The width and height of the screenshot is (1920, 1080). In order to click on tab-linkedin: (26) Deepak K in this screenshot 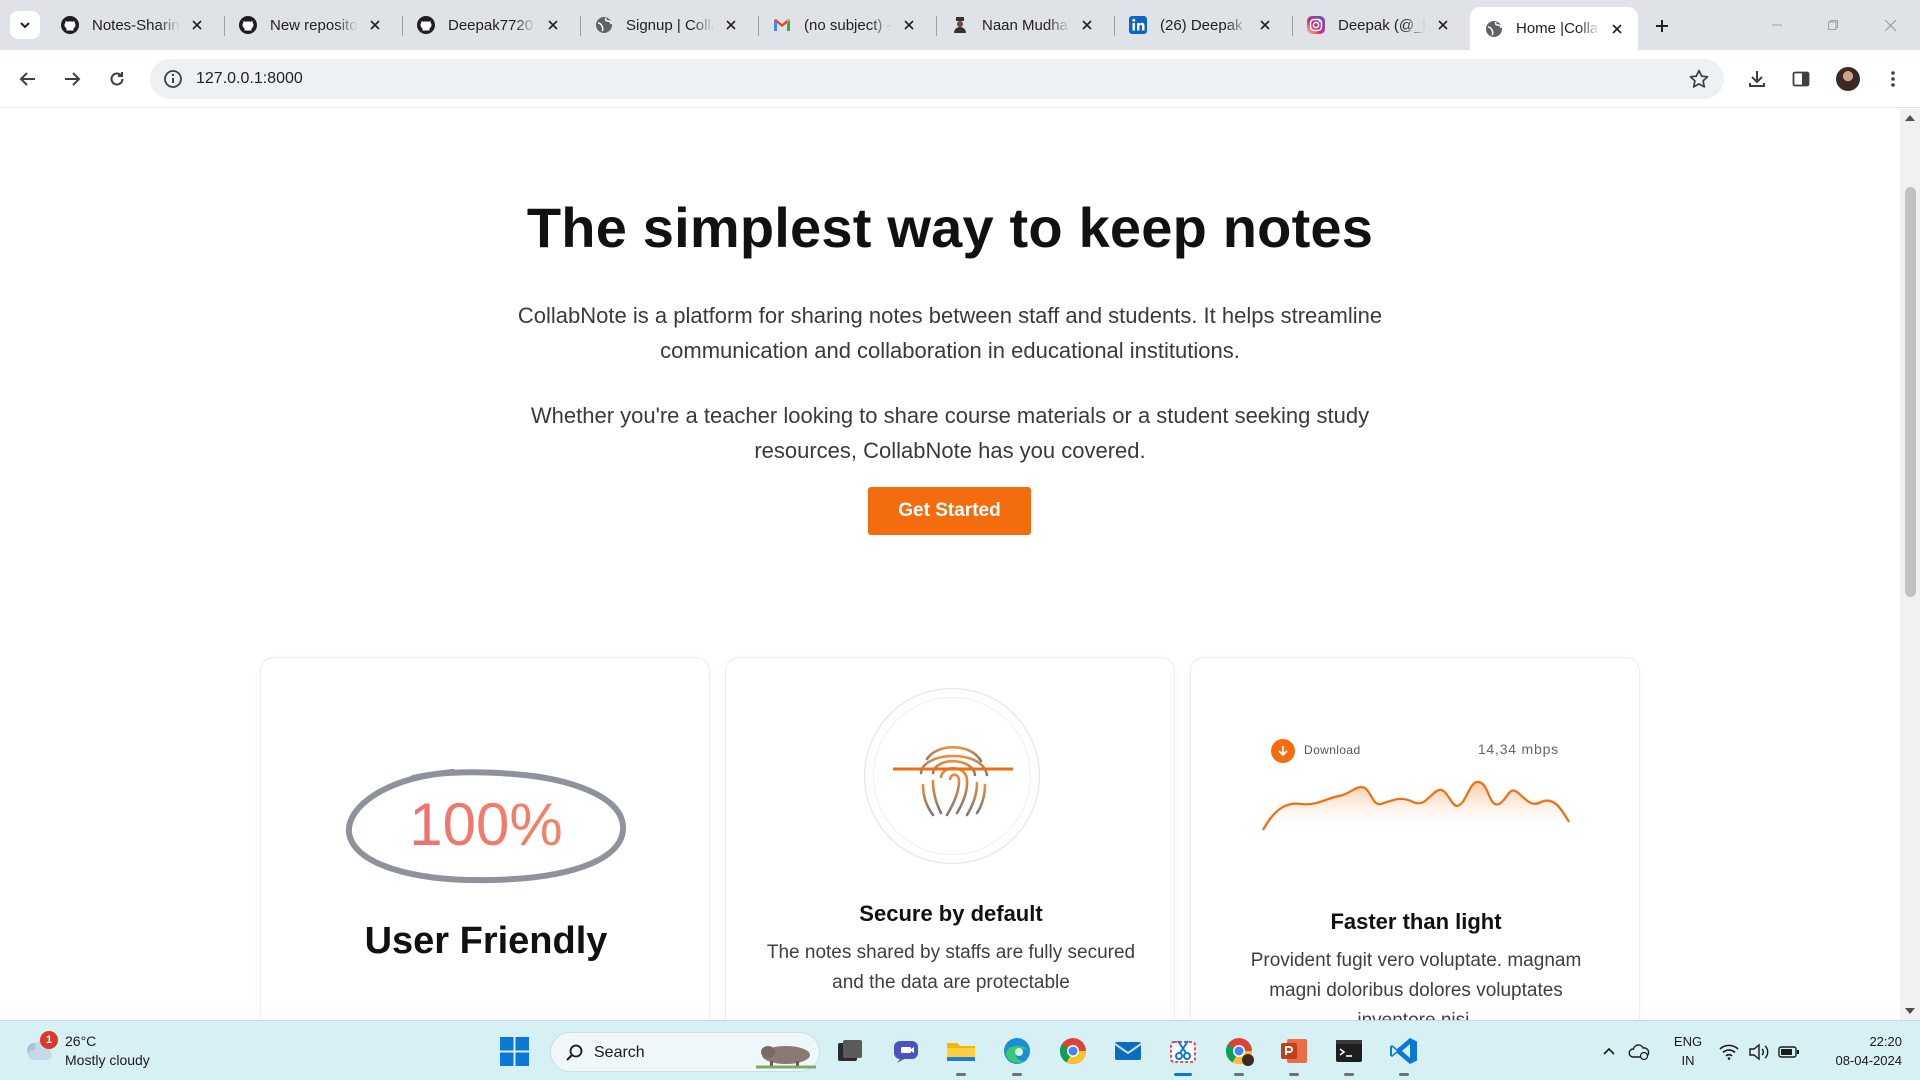, I will do `click(1200, 25)`.